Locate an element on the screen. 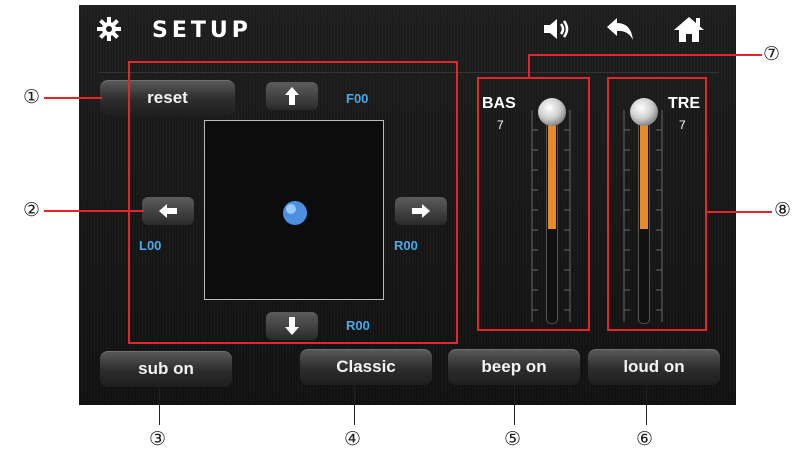  bass-slider-knob is located at coordinates (552, 112).